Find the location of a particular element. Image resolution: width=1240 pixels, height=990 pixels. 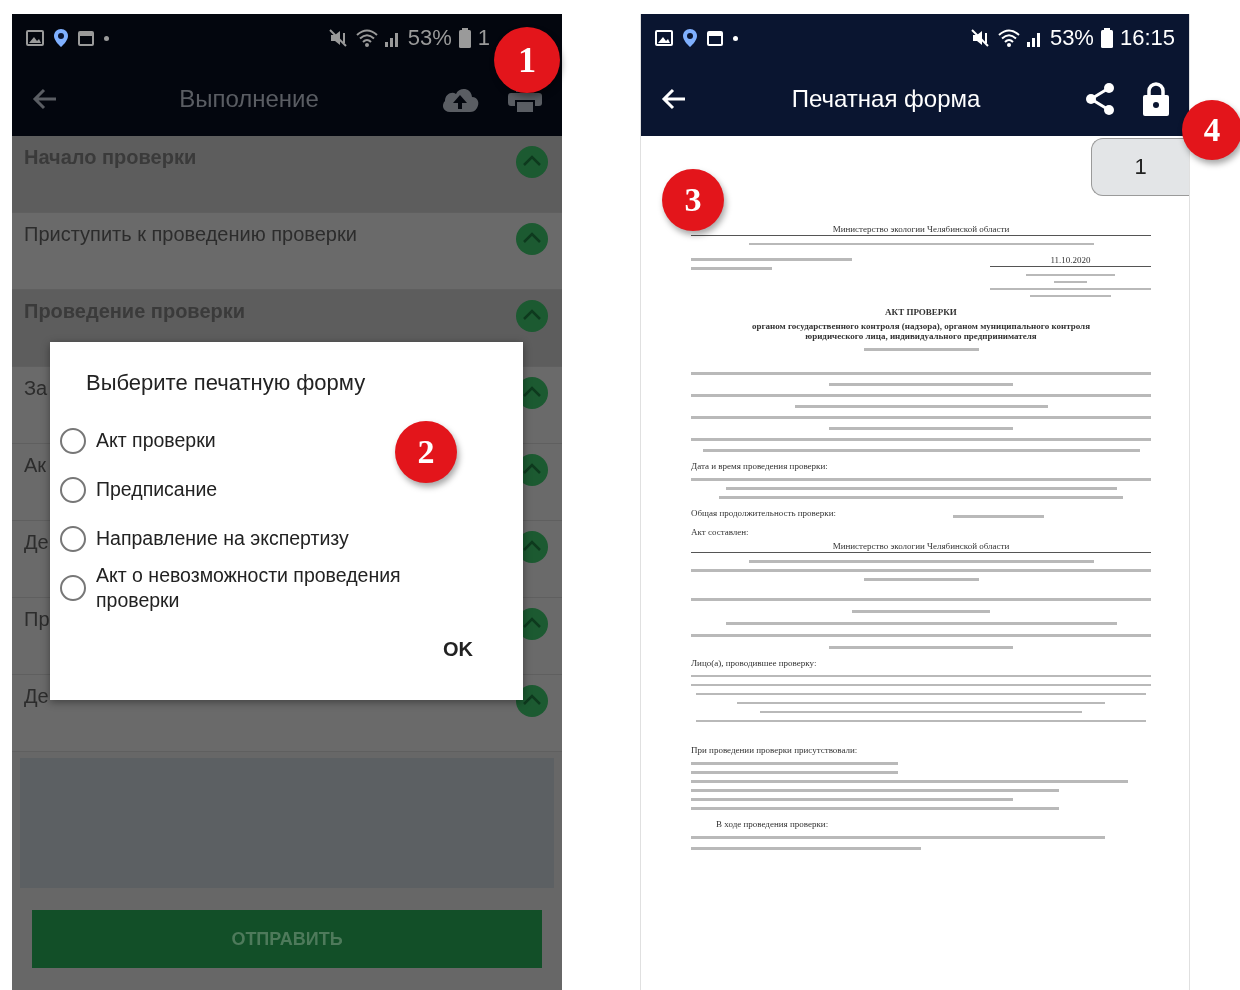

document-label: При проведении проверки присутствовали: is located at coordinates (775, 750).